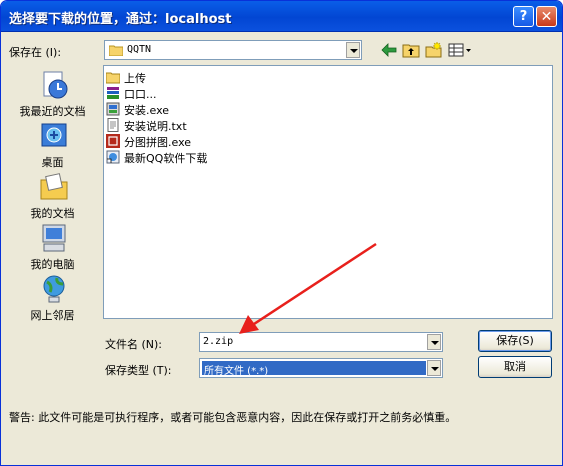 The image size is (563, 466). Describe the element at coordinates (218, 341) in the screenshot. I see `filename-value: 2.zip` at that location.